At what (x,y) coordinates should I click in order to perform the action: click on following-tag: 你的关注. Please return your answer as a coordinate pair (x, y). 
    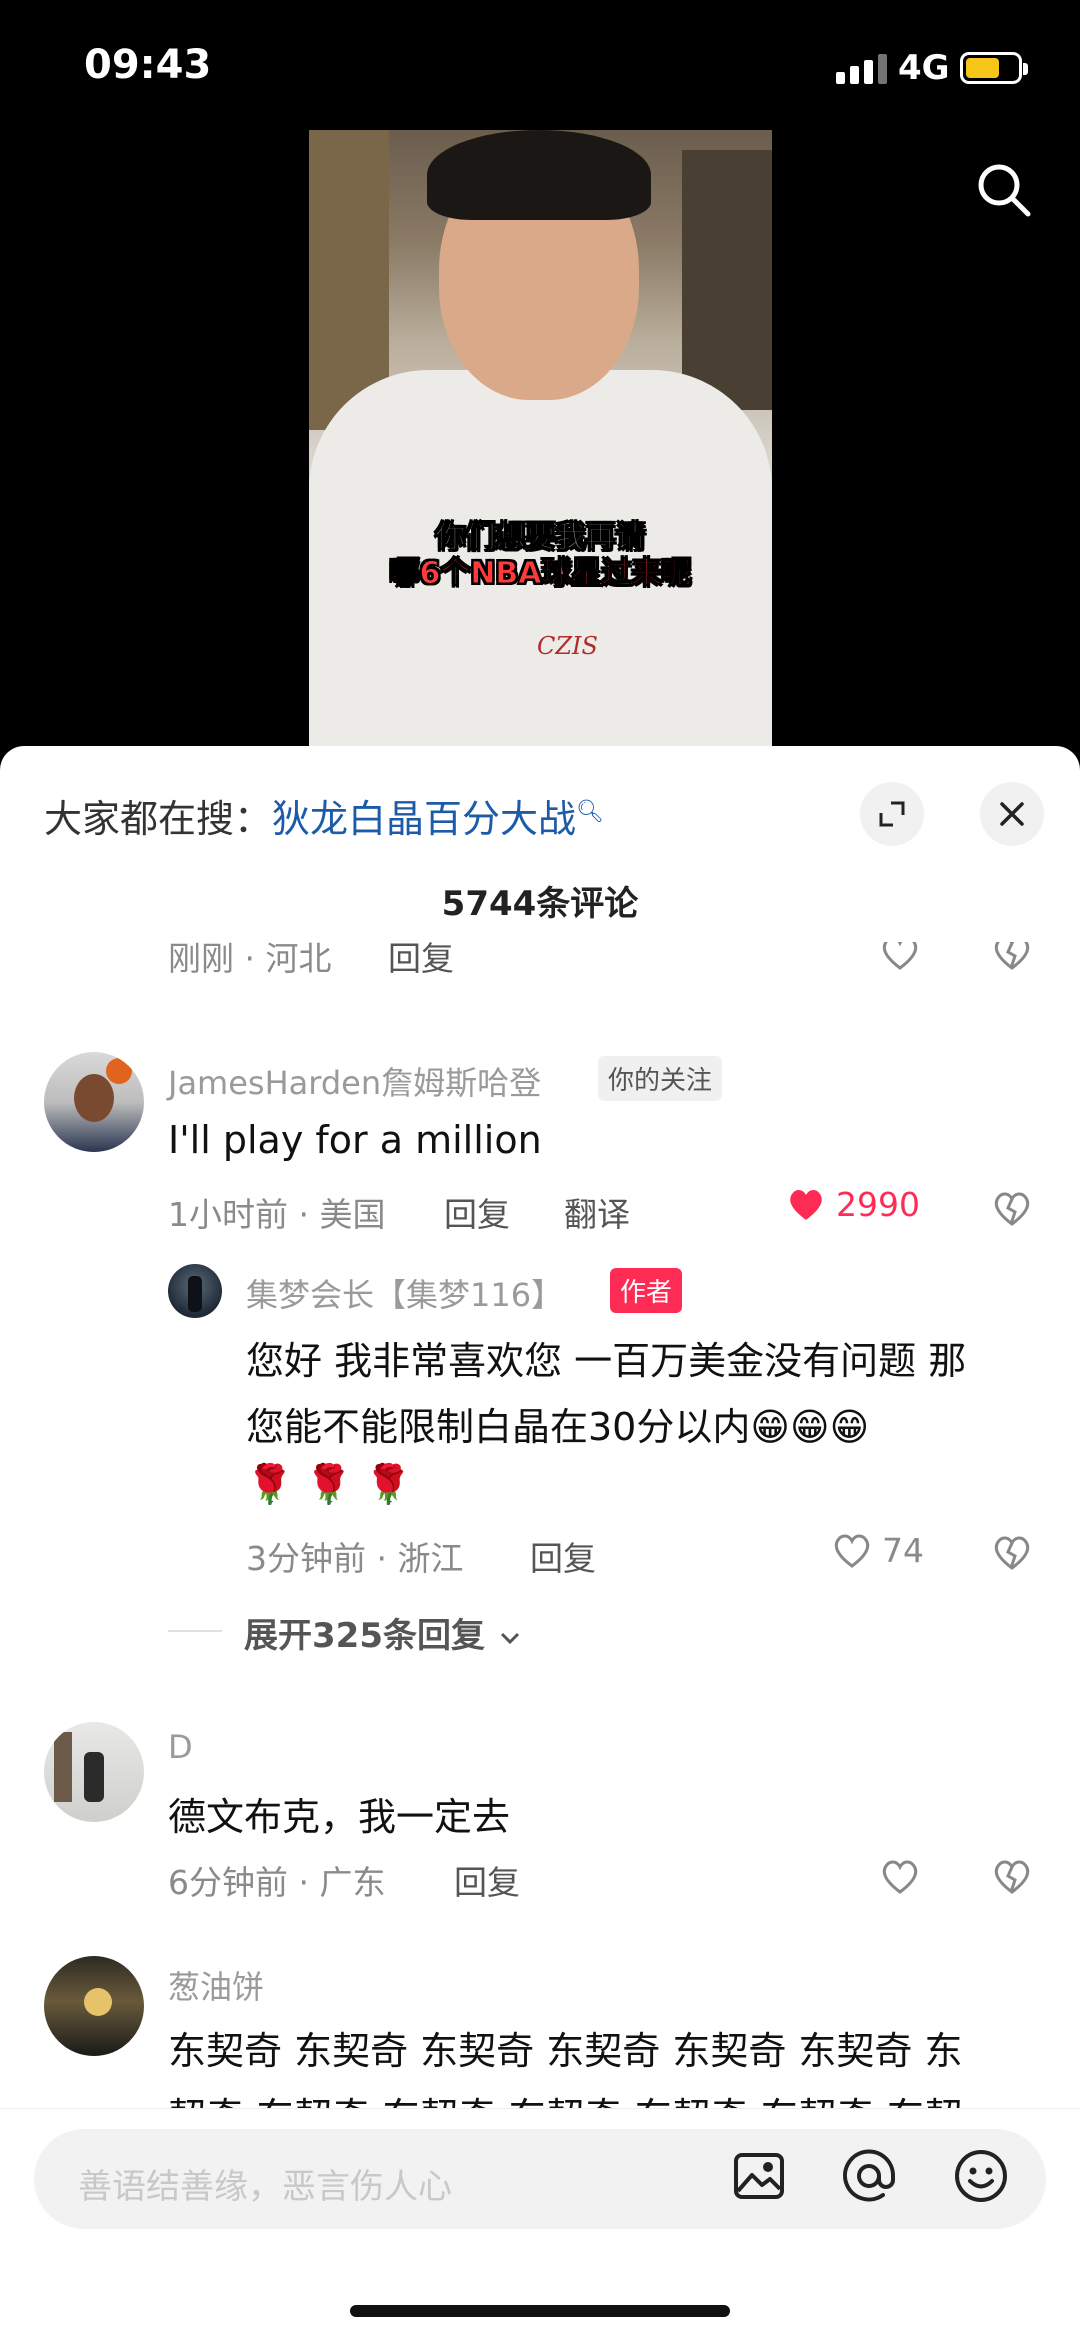
    Looking at the image, I should click on (660, 1078).